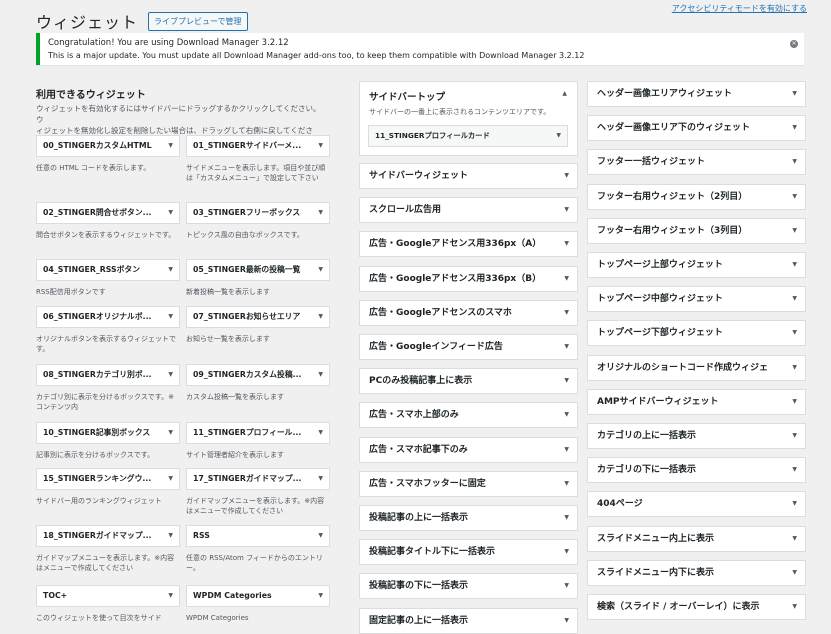  Describe the element at coordinates (258, 479) in the screenshot. I see `widget-item: 17_STINGERガイドマップ... ▼` at that location.